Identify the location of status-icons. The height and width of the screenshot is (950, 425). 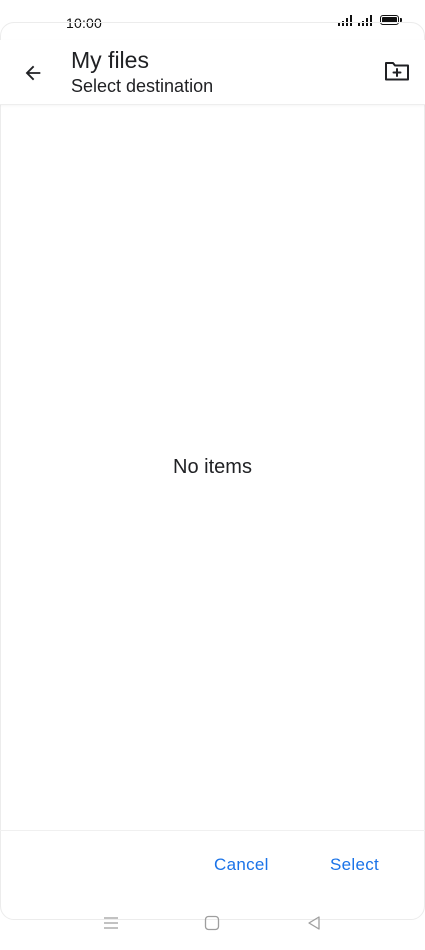
(370, 20).